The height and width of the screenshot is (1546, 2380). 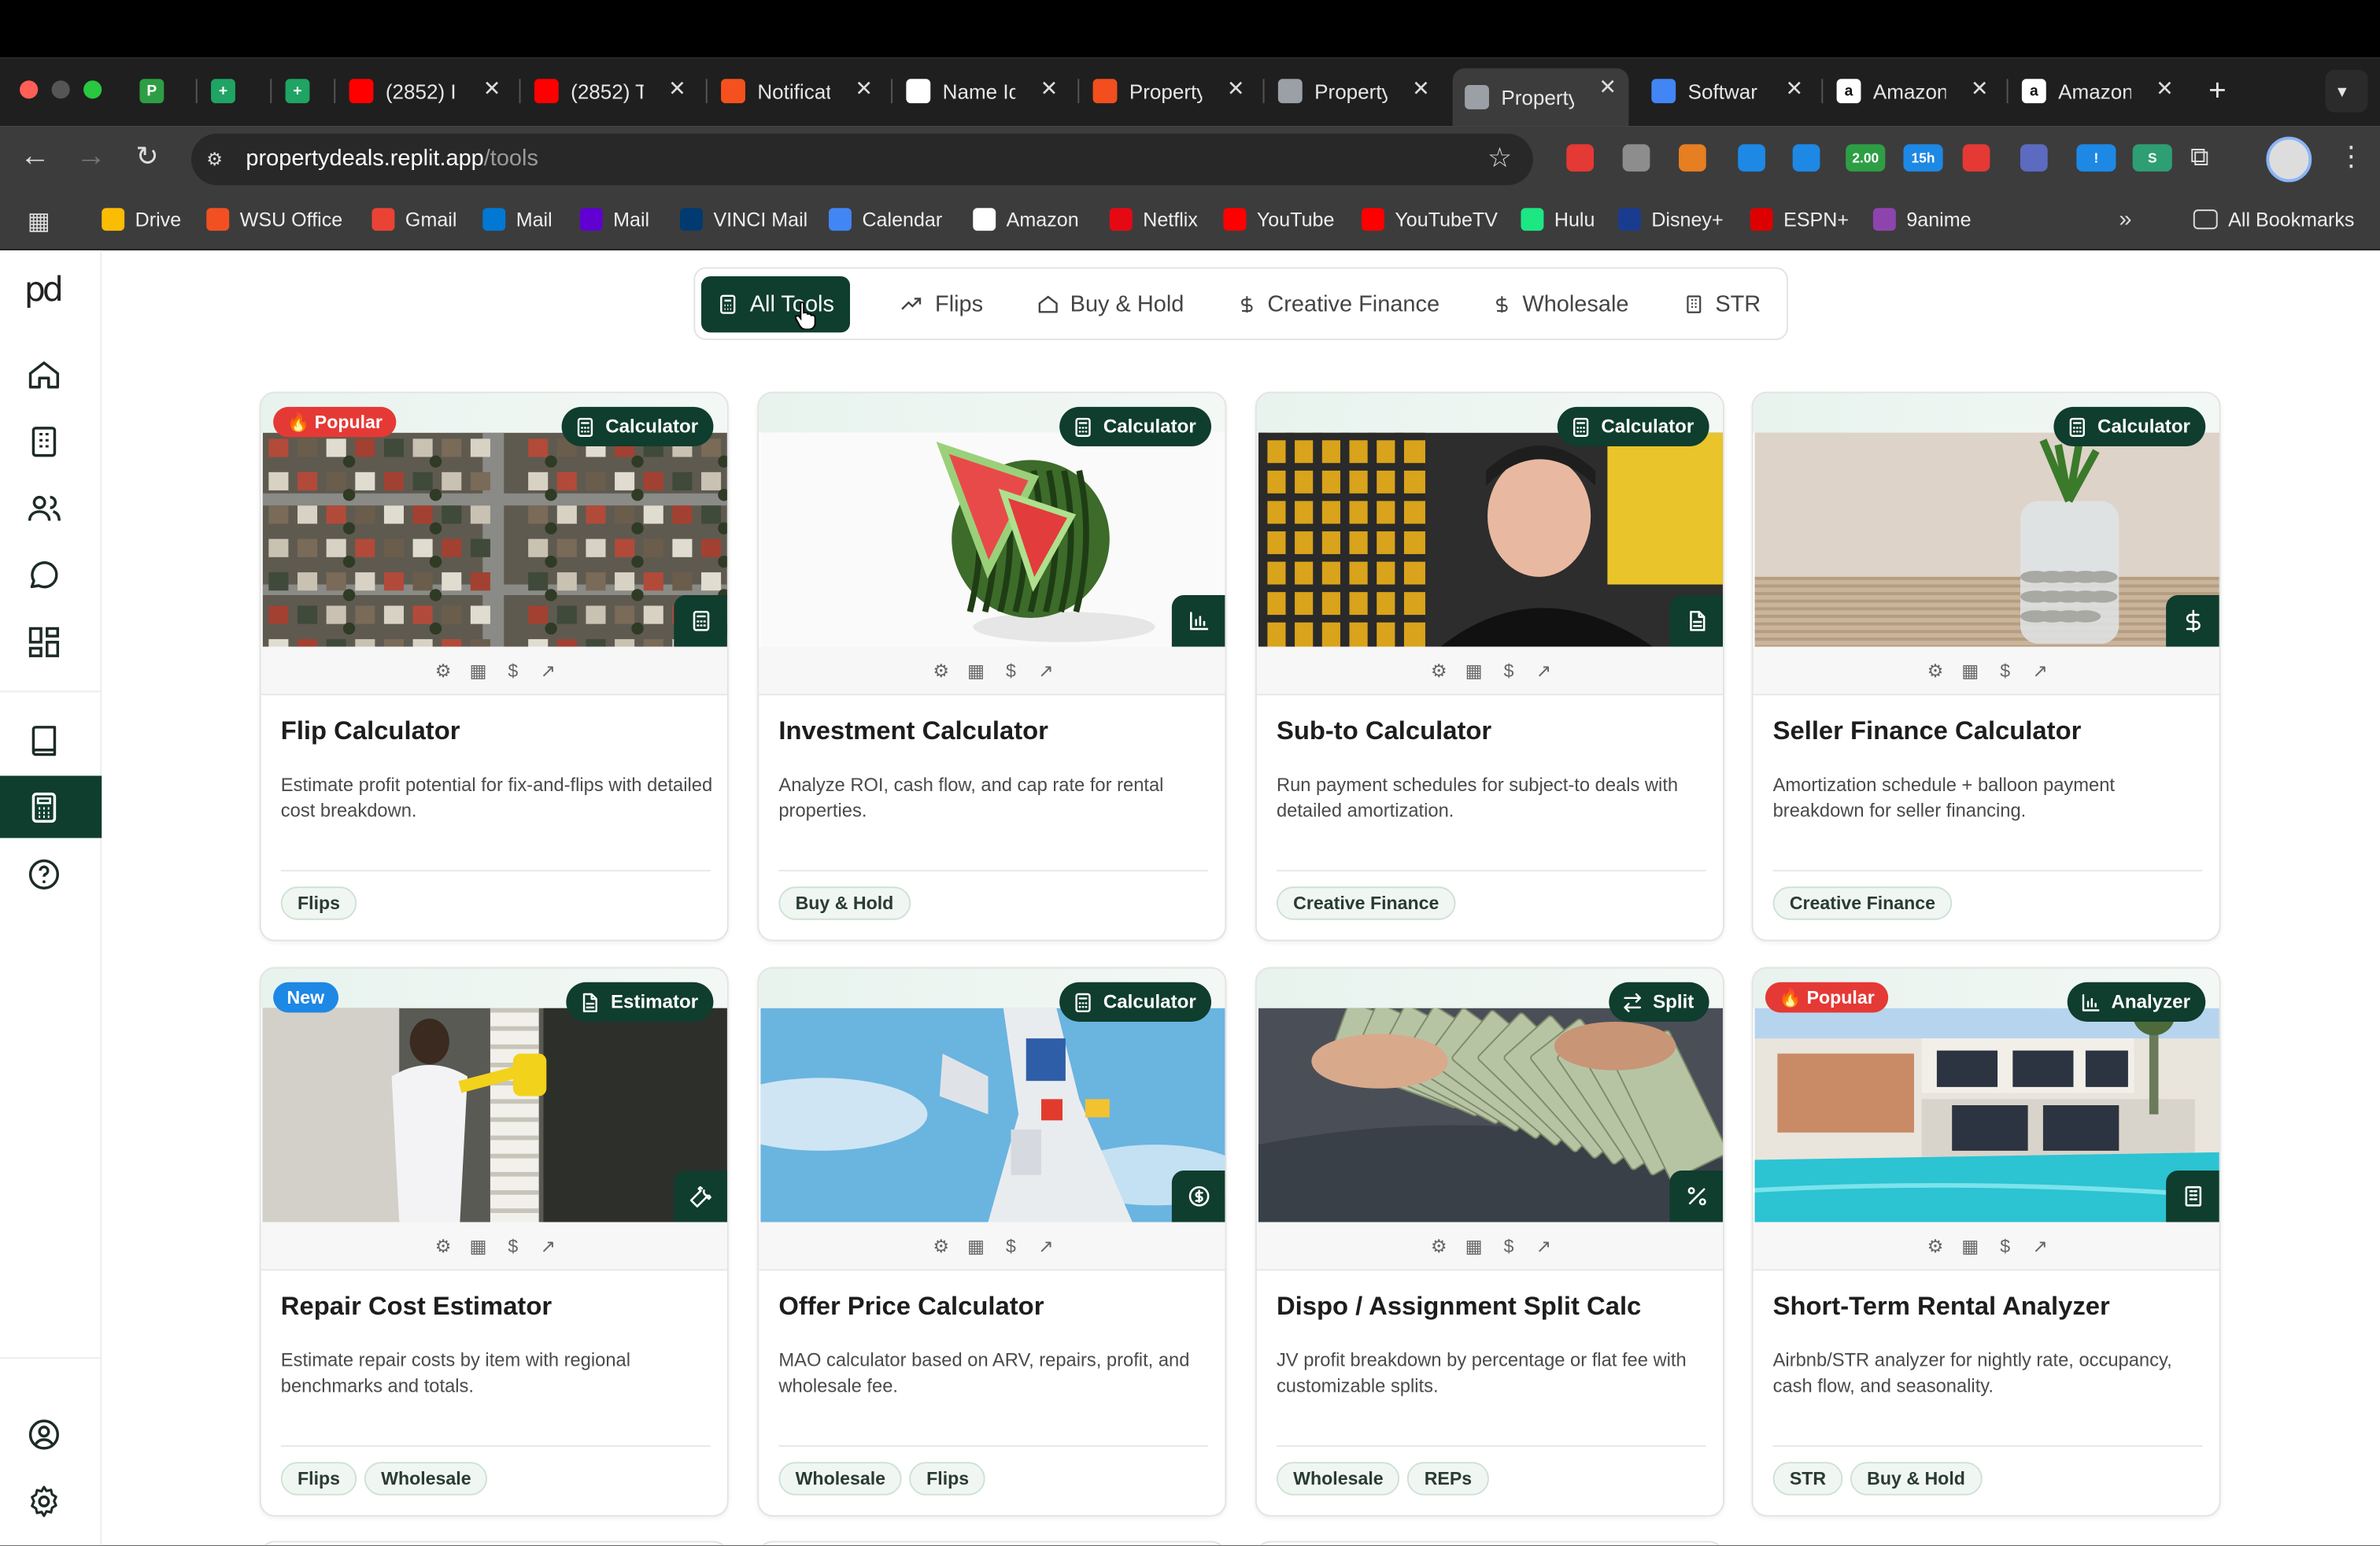 I want to click on bookmark-item: YouTubeTV, so click(x=1429, y=220).